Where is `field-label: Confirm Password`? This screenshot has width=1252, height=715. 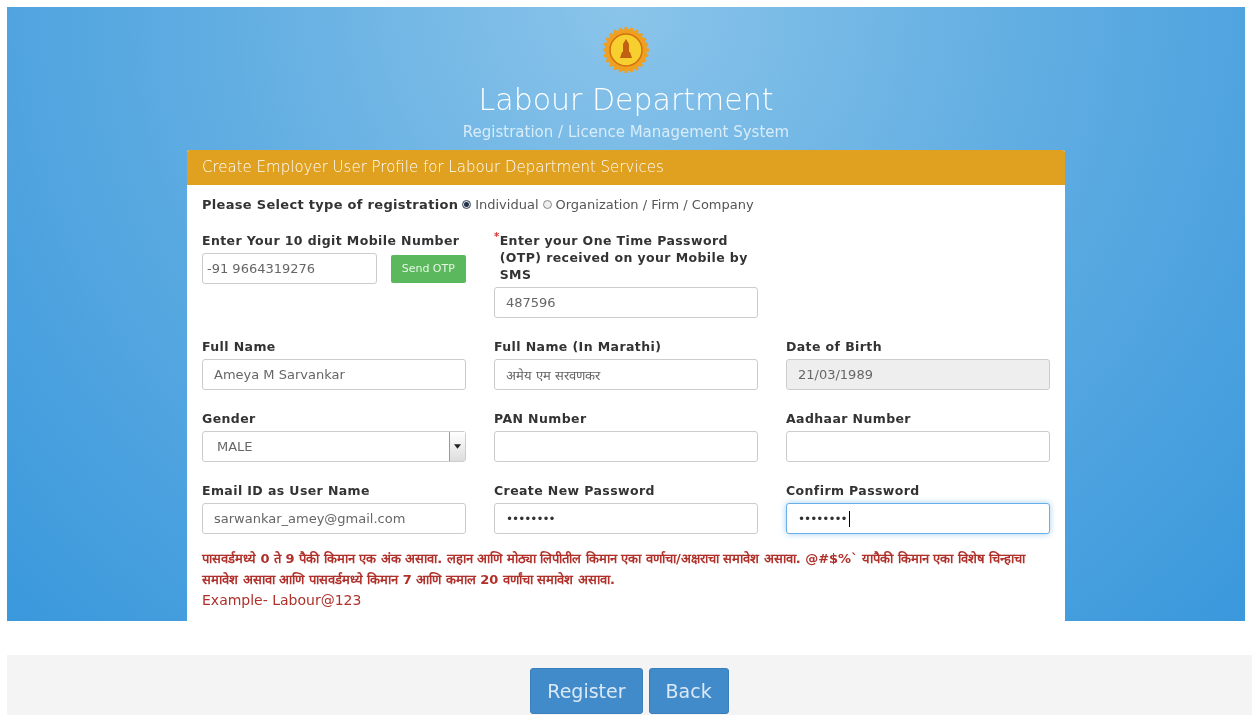
field-label: Confirm Password is located at coordinates (853, 490).